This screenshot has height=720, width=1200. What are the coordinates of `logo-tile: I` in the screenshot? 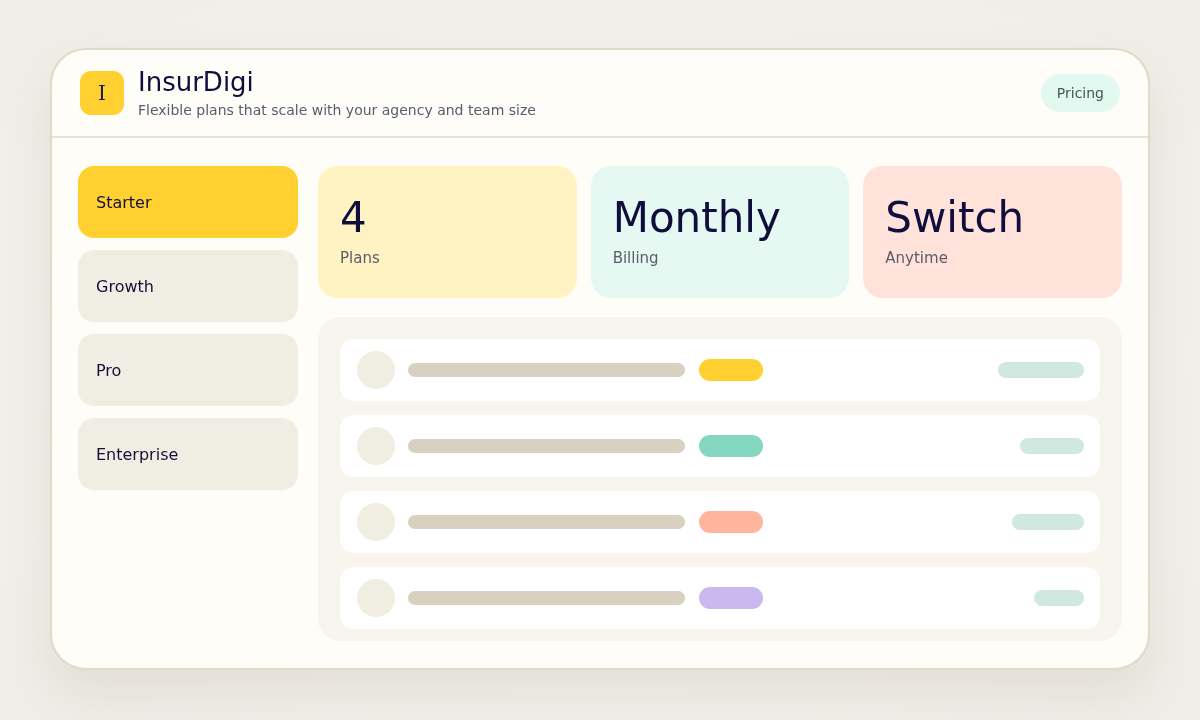 It's located at (102, 93).